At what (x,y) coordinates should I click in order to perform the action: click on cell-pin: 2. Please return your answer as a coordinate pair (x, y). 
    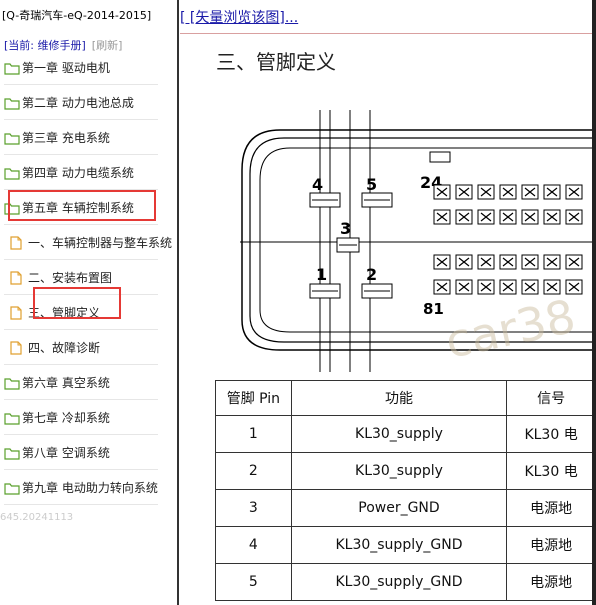
    Looking at the image, I should click on (253, 471).